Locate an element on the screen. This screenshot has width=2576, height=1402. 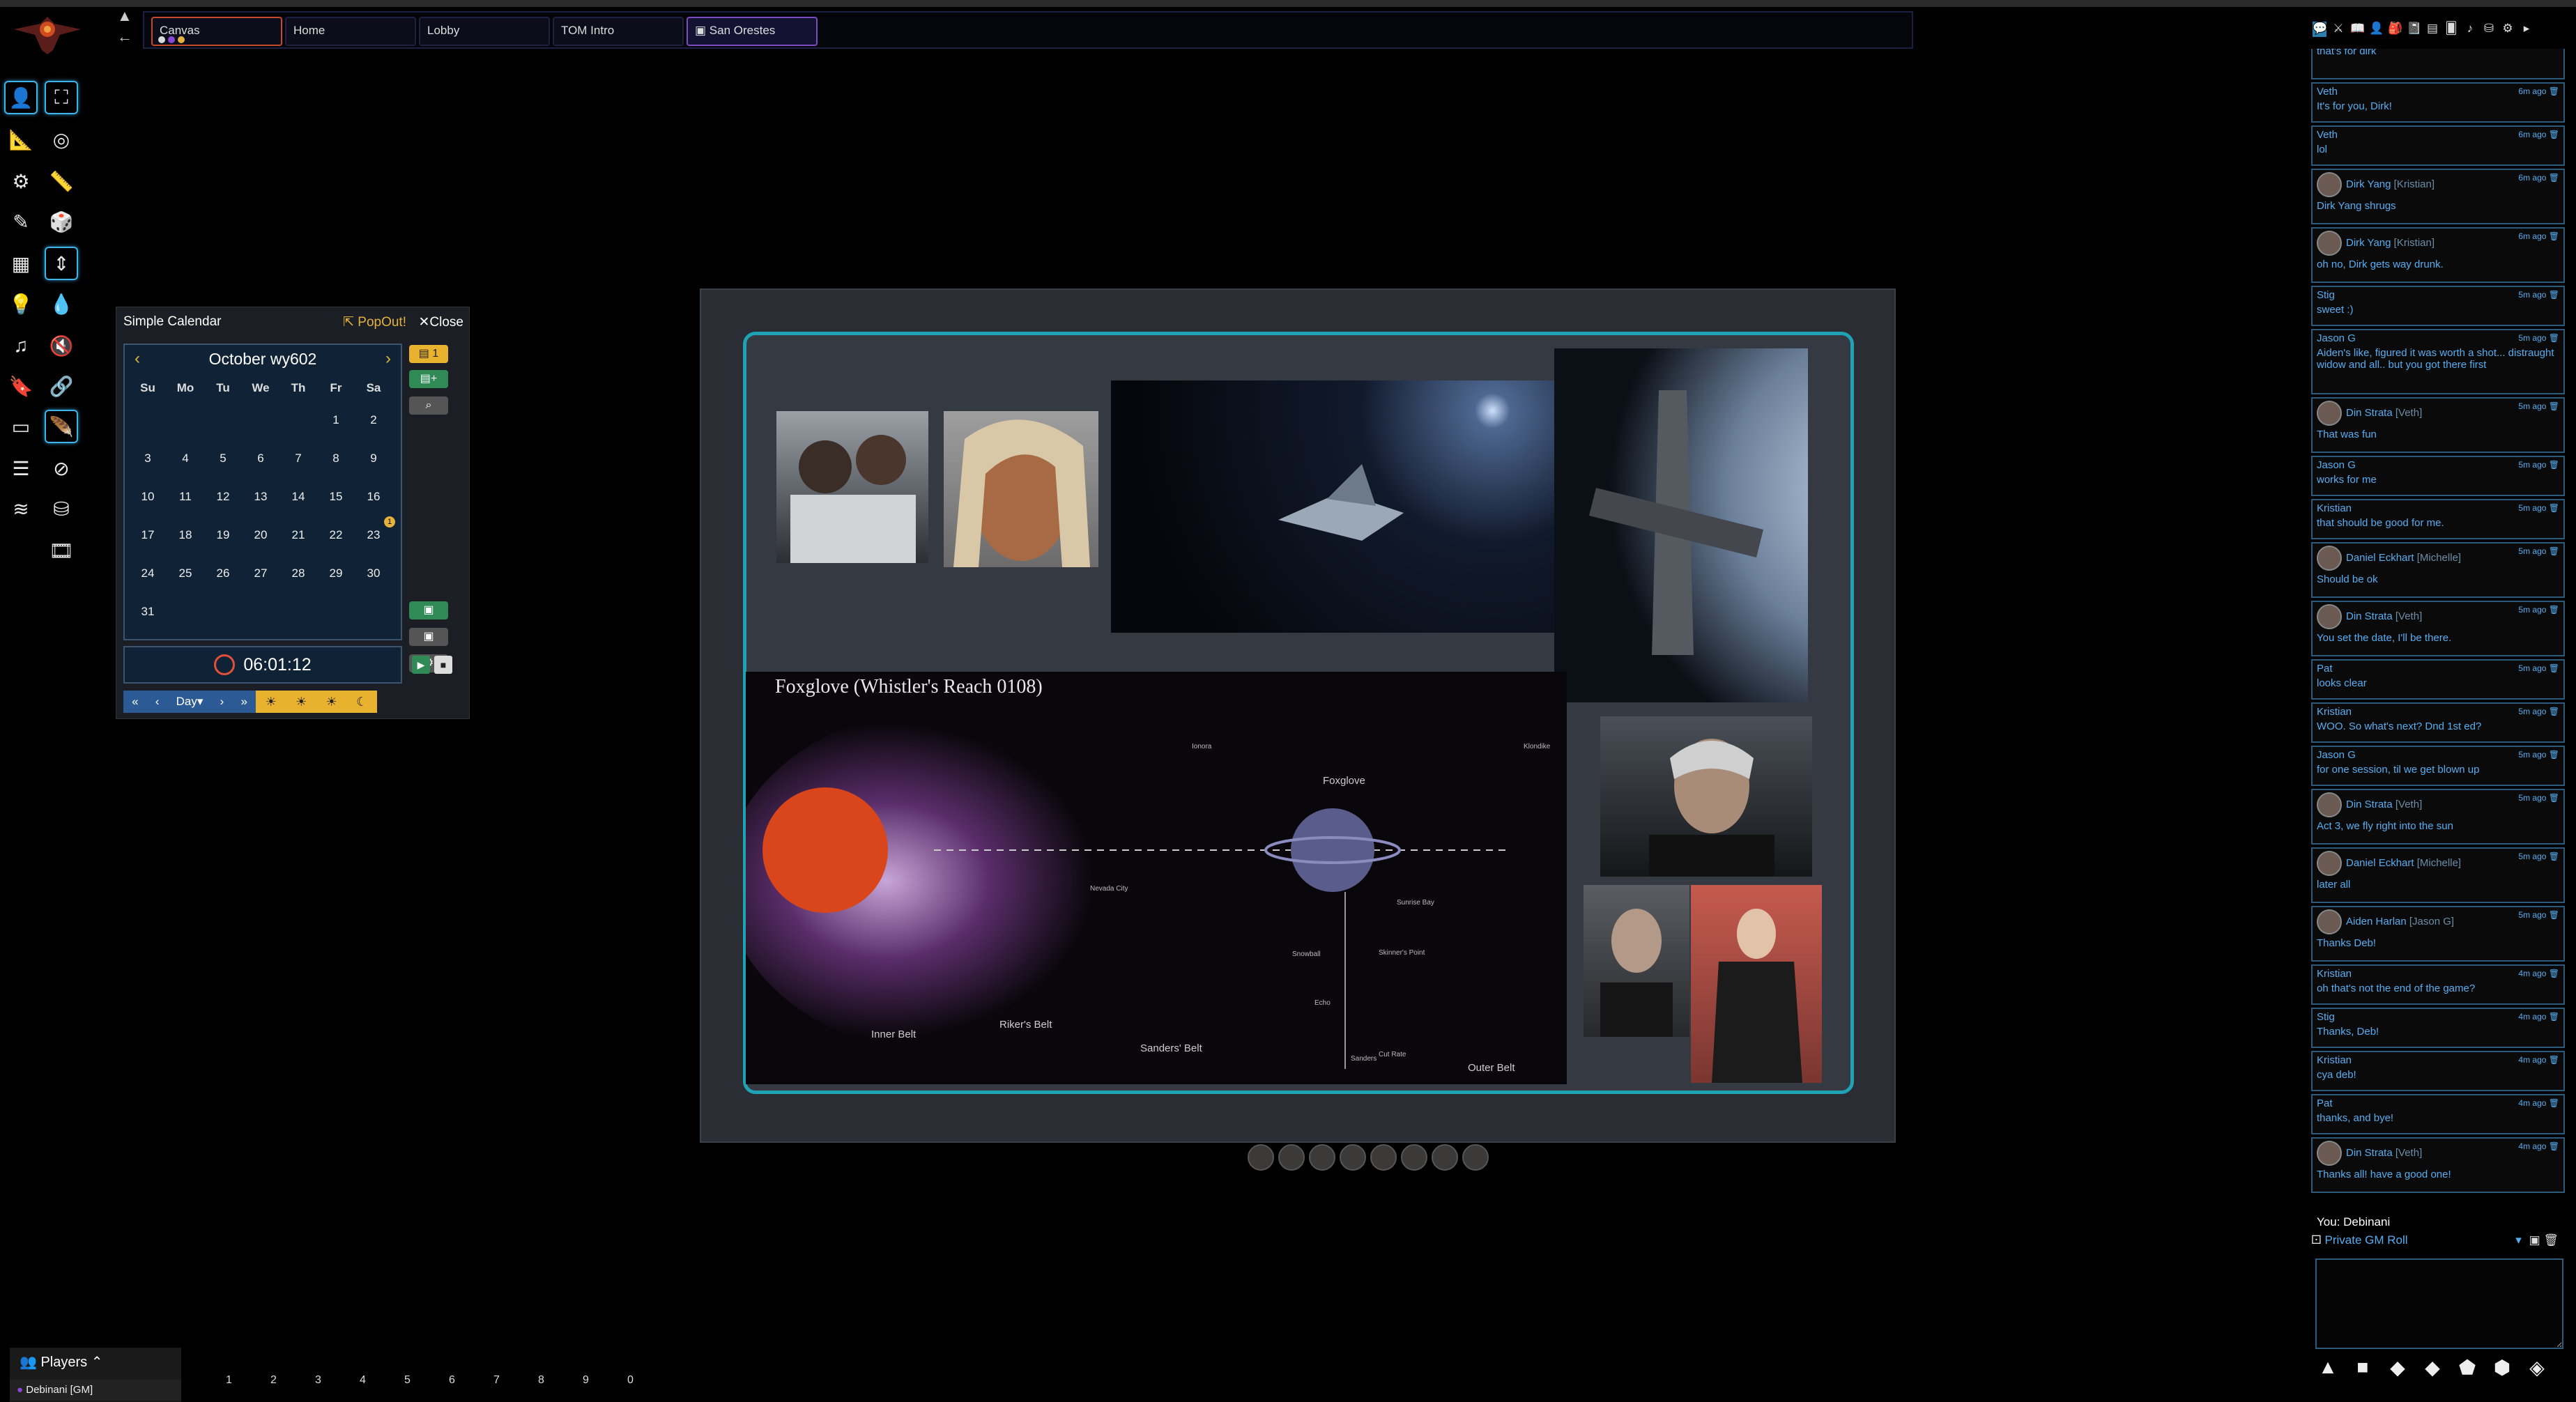
foundry-logo is located at coordinates (47, 35).